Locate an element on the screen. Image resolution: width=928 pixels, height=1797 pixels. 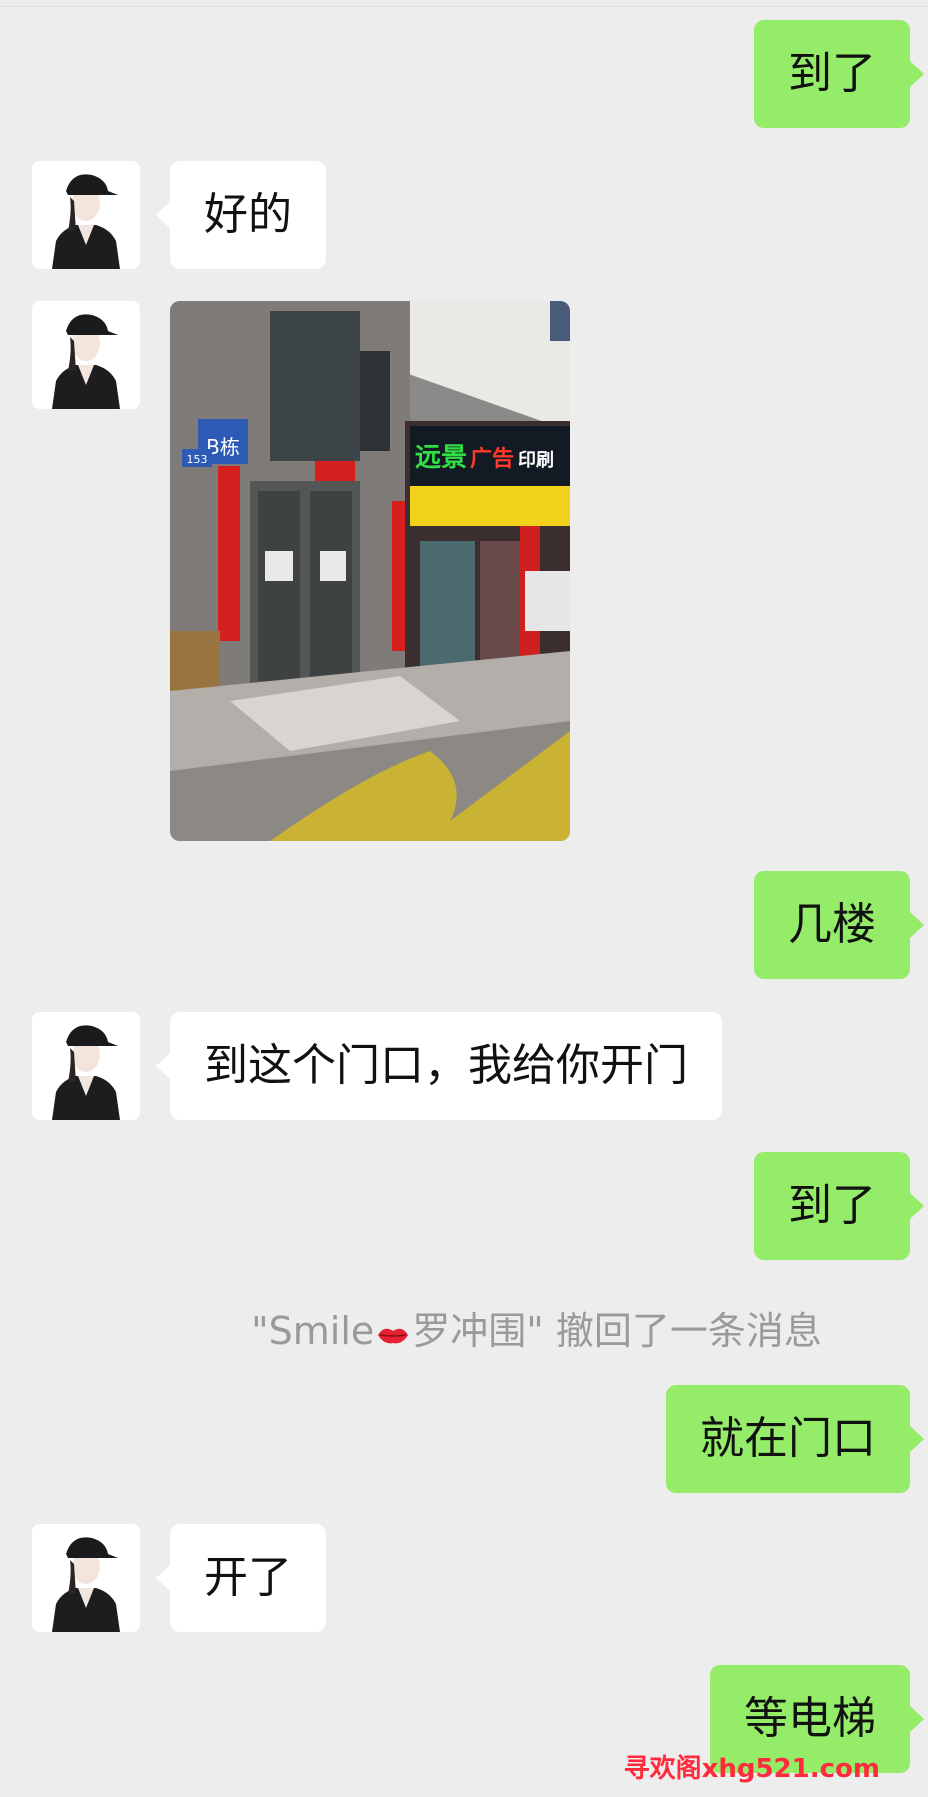
message-bubble-incoming: 开了 is located at coordinates (241, 1578).